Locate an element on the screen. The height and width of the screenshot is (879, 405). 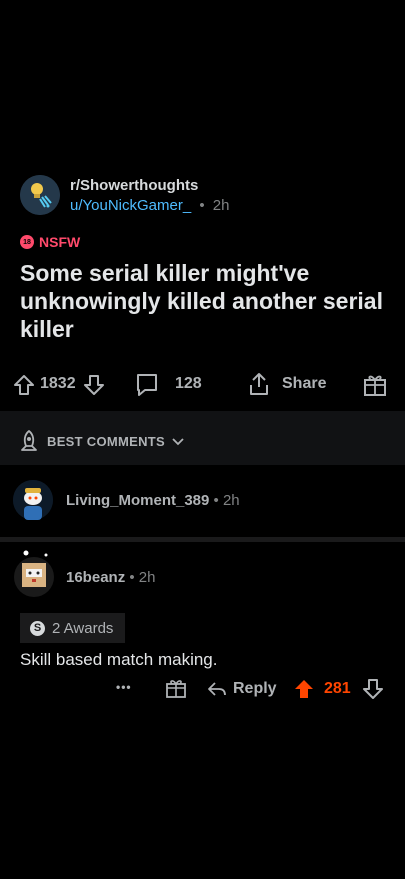
nsfw-18-icon: 18 is located at coordinates (27, 242).